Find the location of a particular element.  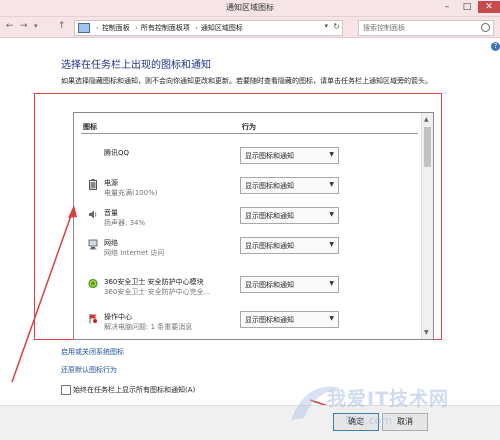

watermark-url: 52ij.com is located at coordinates (369, 420).